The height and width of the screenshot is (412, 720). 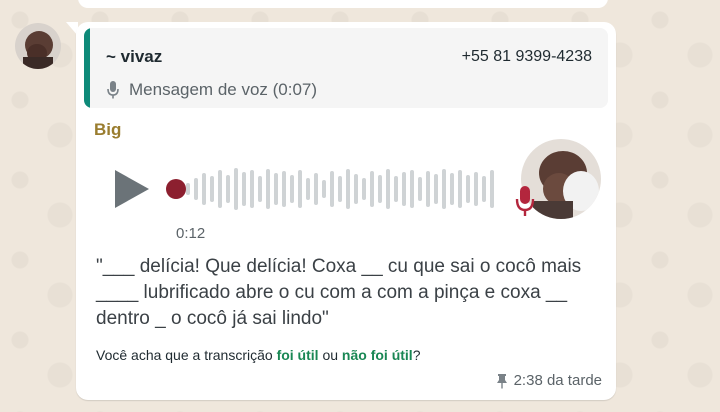 I want to click on quoted-sender-phone: +55 81 9399-4238, so click(x=526, y=56).